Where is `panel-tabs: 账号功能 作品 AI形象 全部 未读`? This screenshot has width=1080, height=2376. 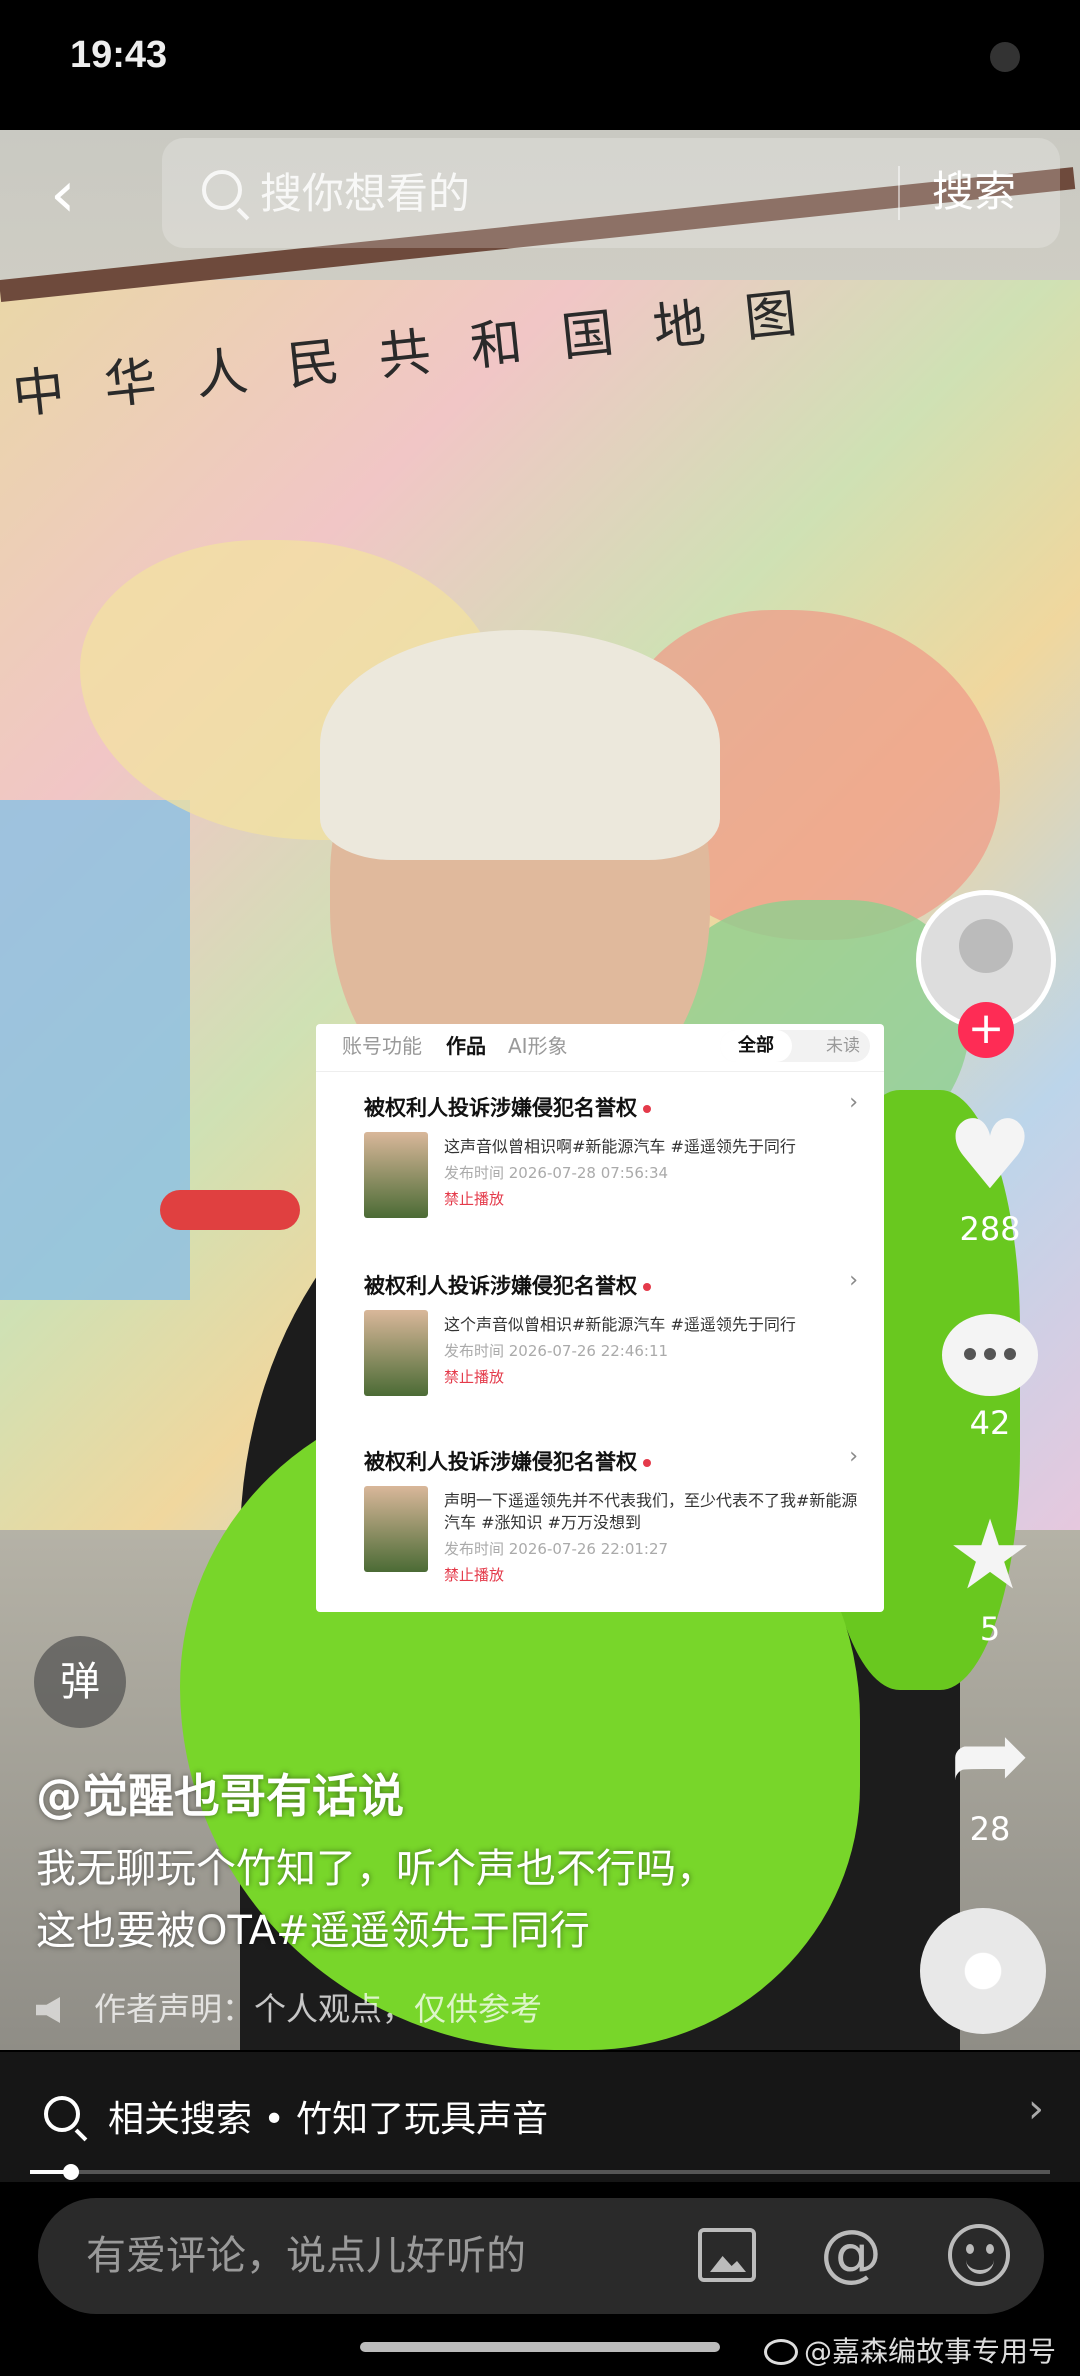
panel-tabs: 账号功能 作品 AI形象 全部 未读 is located at coordinates (600, 1048).